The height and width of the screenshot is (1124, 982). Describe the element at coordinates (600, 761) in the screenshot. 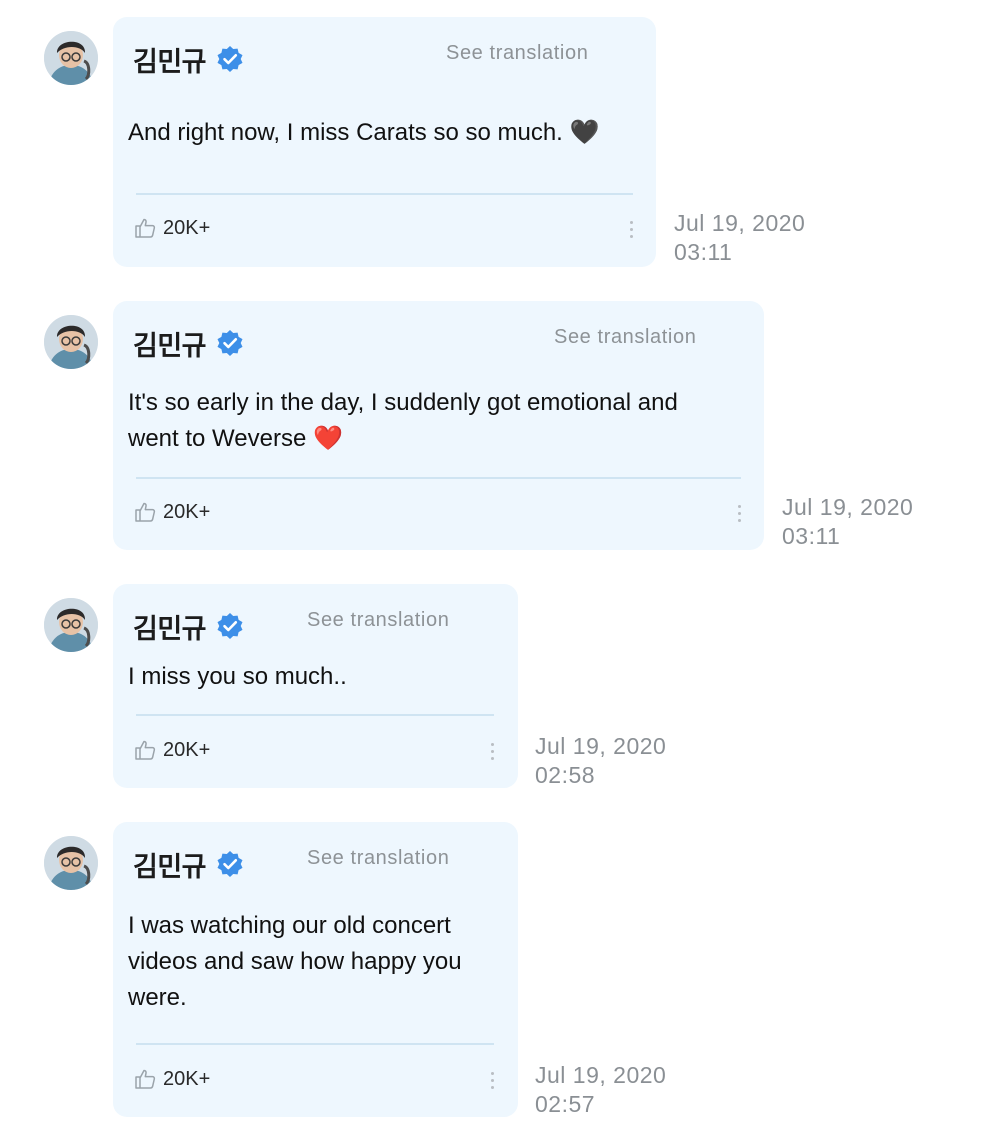

I see `timestamp: Jul 19, 2020 02:58` at that location.